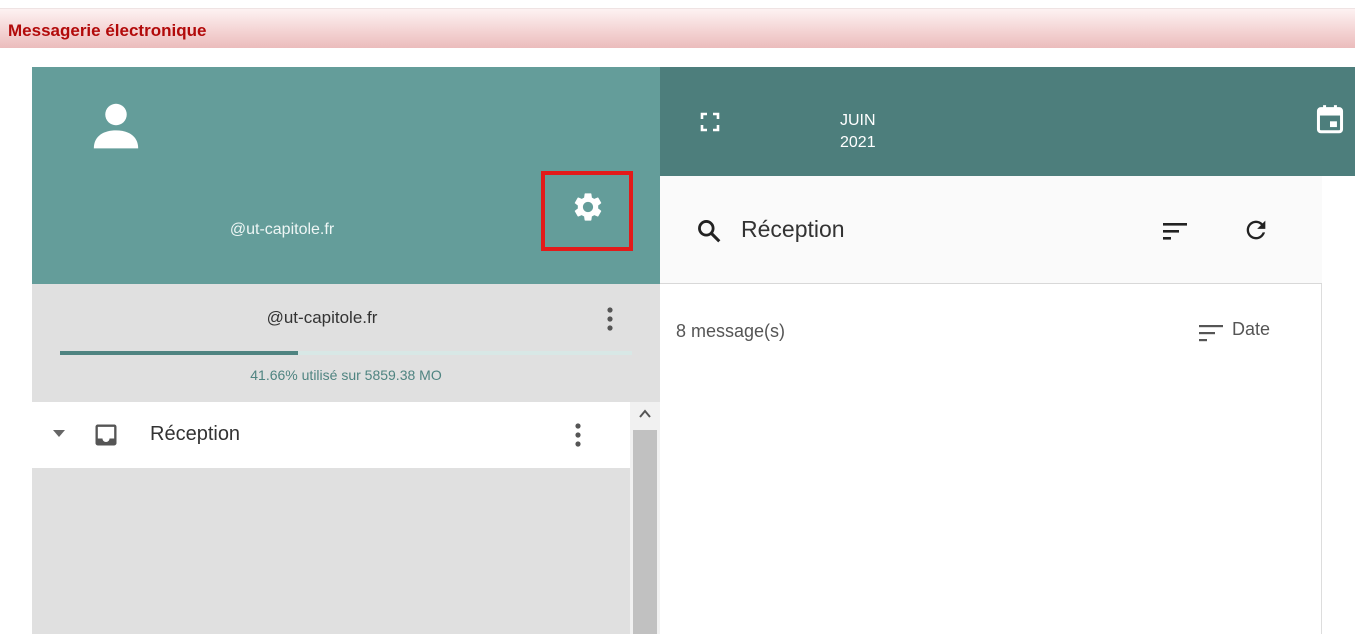 The width and height of the screenshot is (1355, 634). I want to click on folder-item-reception: Réception, so click(331, 435).